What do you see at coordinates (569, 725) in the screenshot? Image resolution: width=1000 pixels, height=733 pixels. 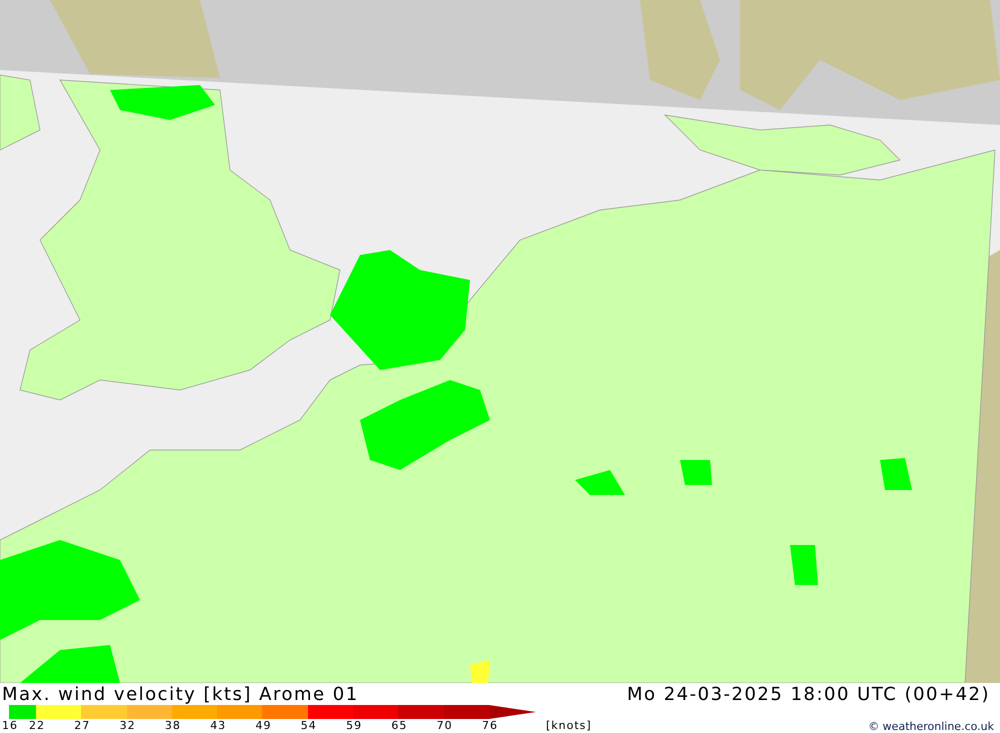 I see `legend-unit: [knots]` at bounding box center [569, 725].